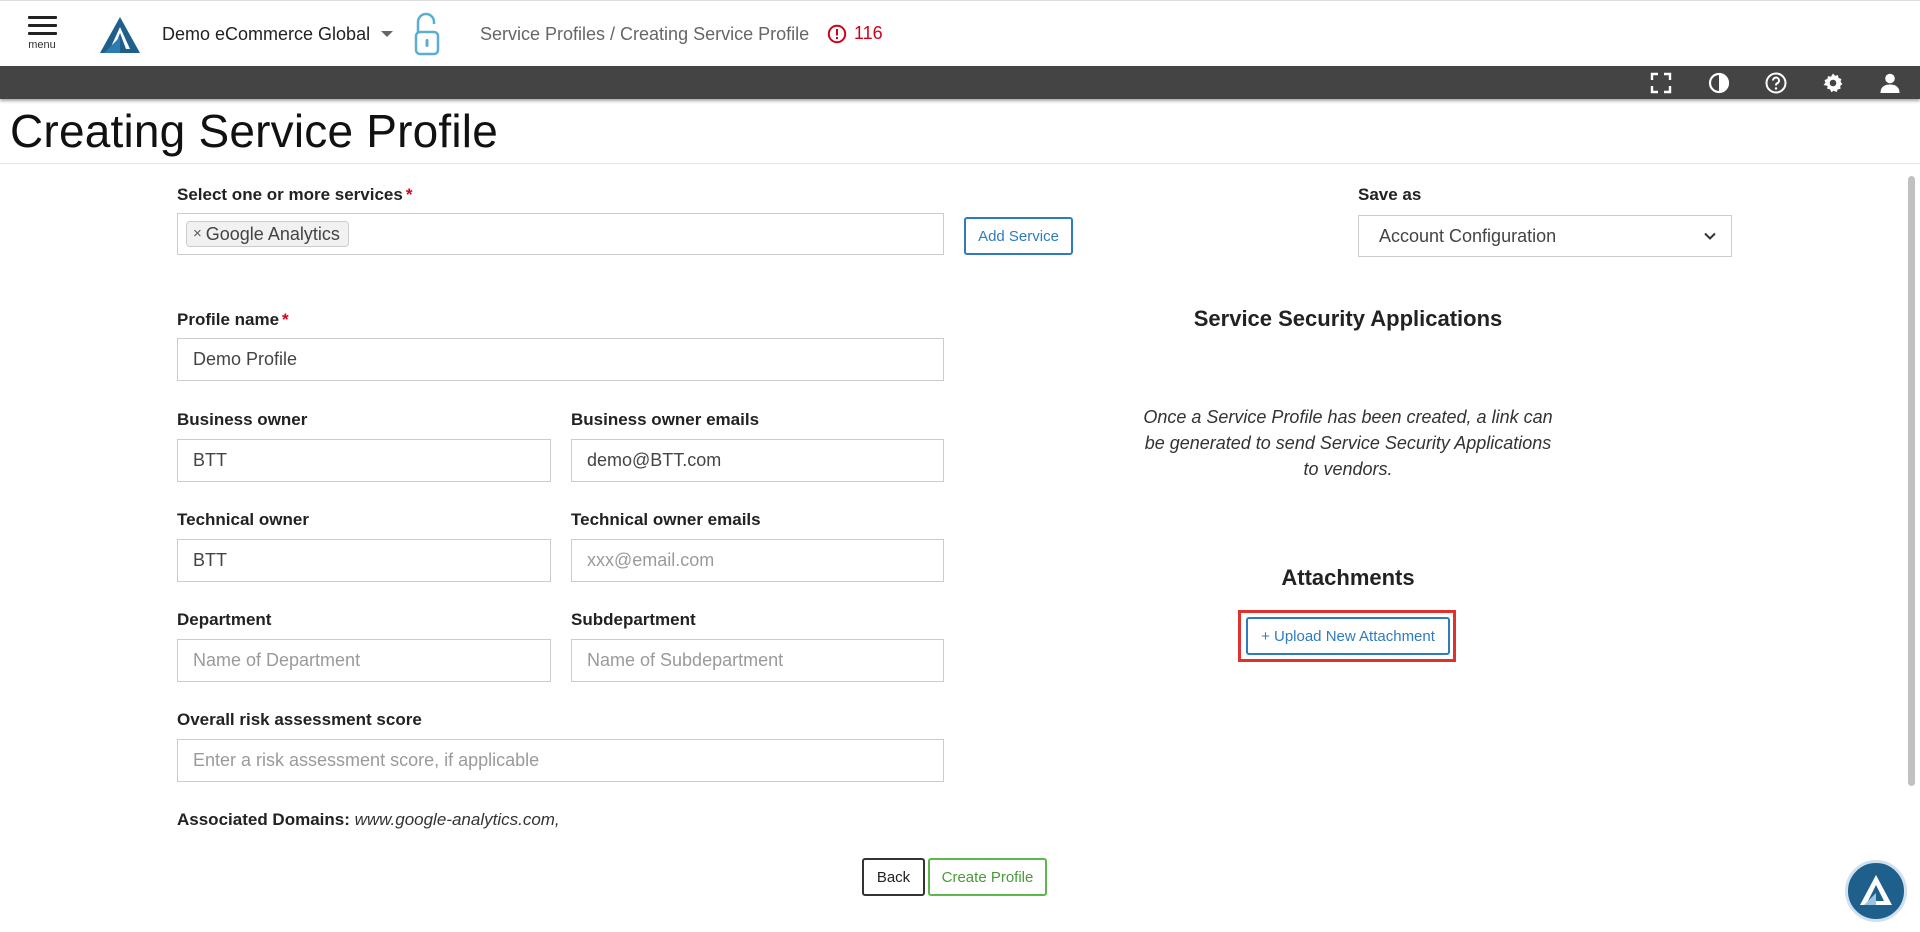 The height and width of the screenshot is (932, 1920). I want to click on technical-owner-emails-label: Technical owner emails, so click(666, 519).